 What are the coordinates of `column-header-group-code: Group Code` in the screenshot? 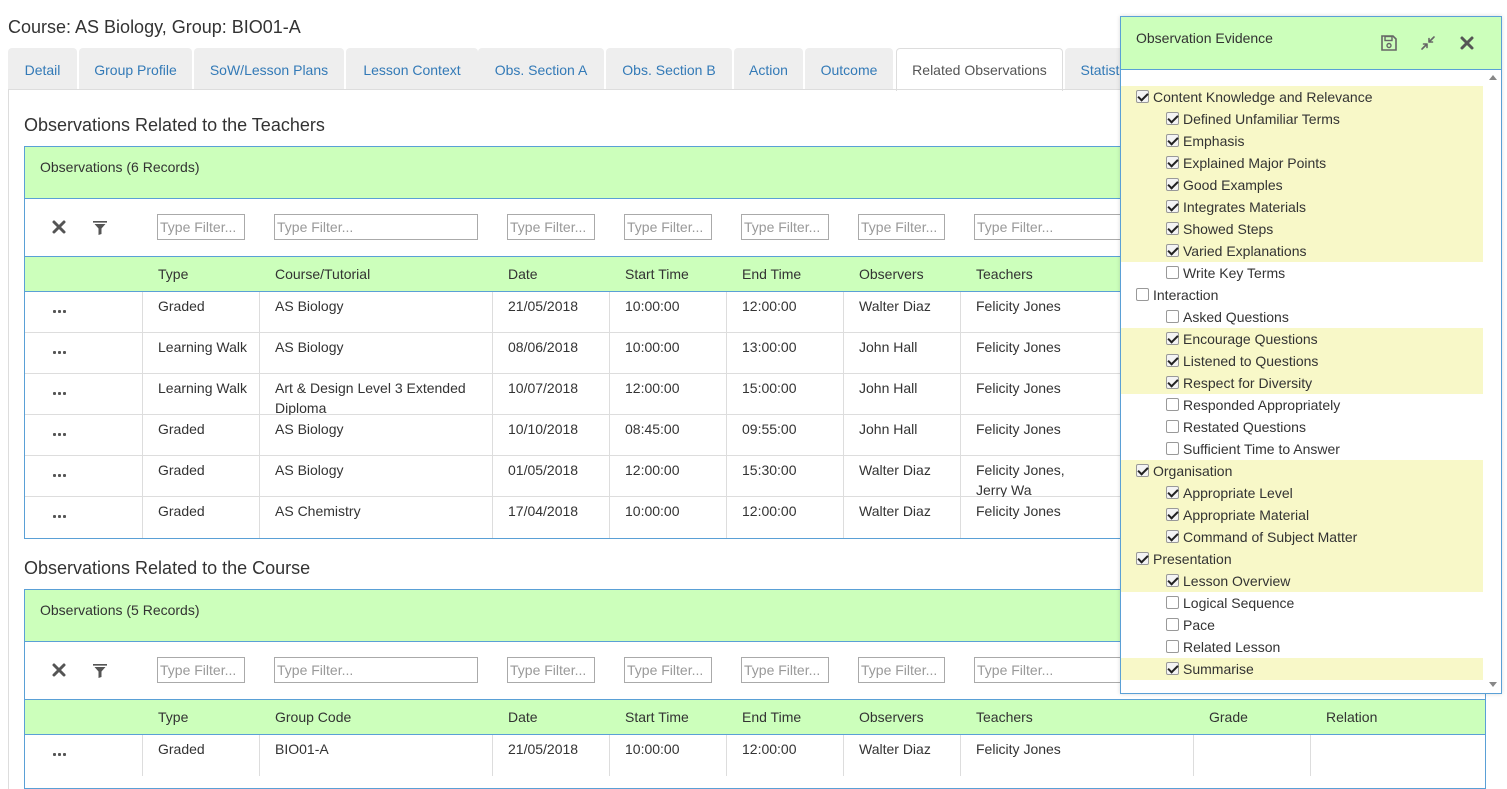 It's located at (313, 717).